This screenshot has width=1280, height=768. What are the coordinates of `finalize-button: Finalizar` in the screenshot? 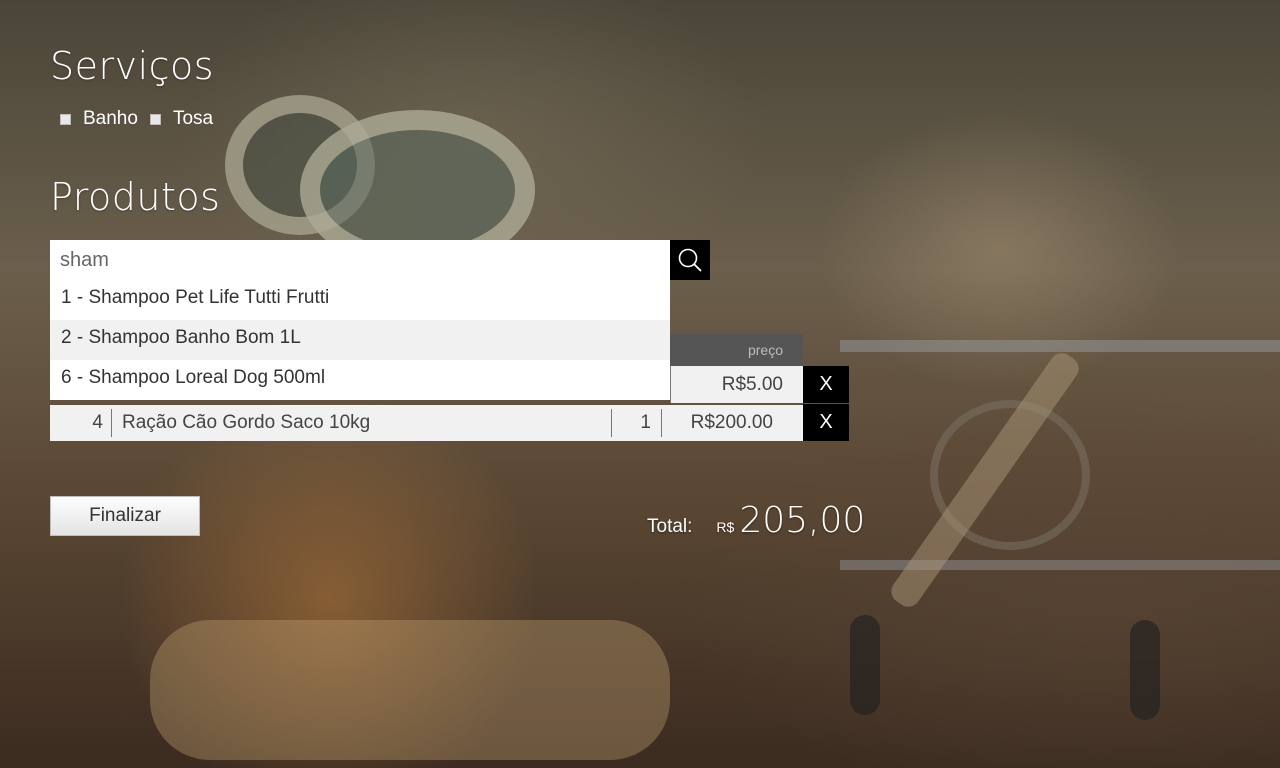 It's located at (125, 516).